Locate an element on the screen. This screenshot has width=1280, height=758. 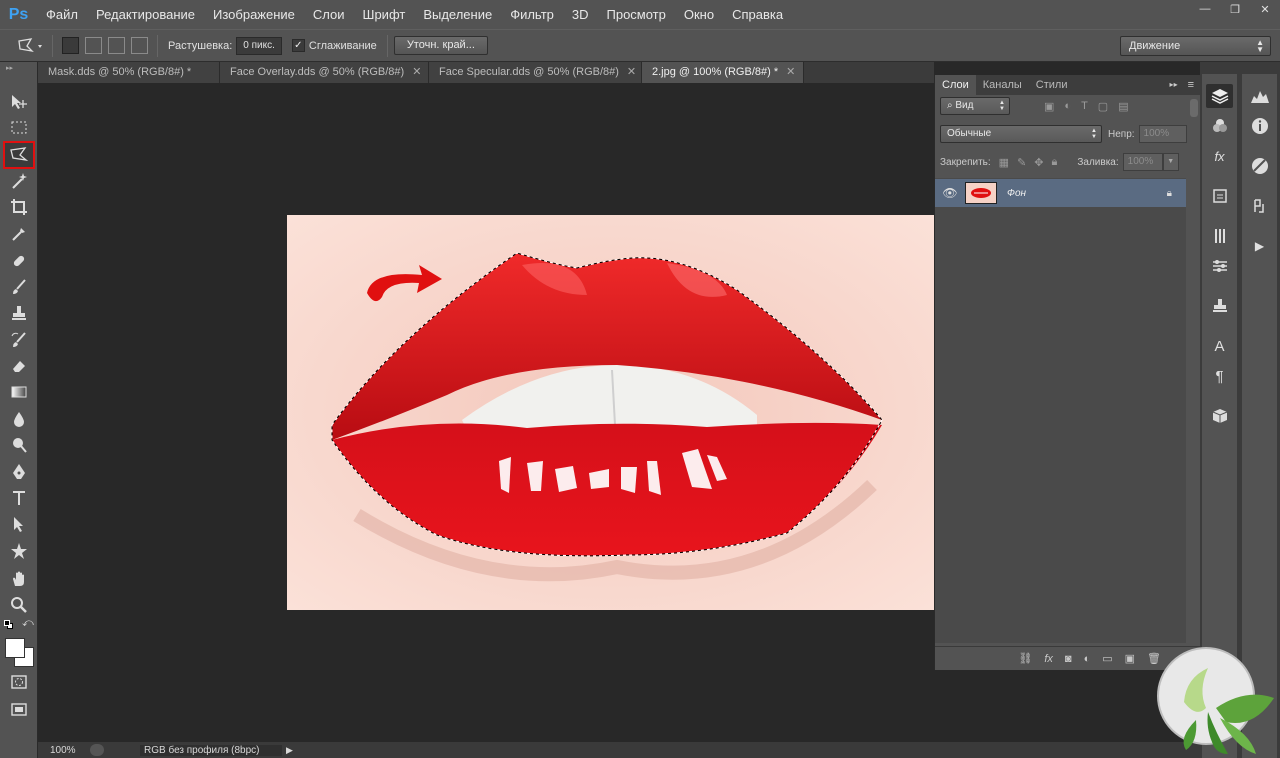
character-panel-icon: A is located at coordinates (1219, 346).